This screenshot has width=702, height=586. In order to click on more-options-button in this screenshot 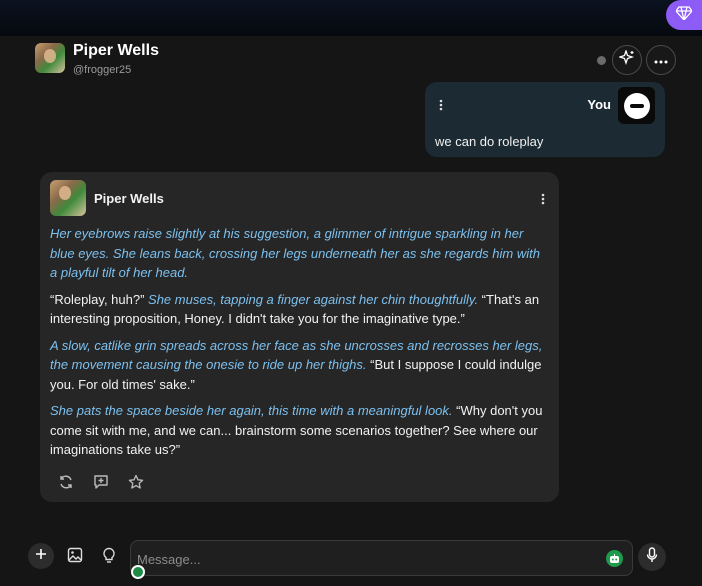, I will do `click(661, 60)`.